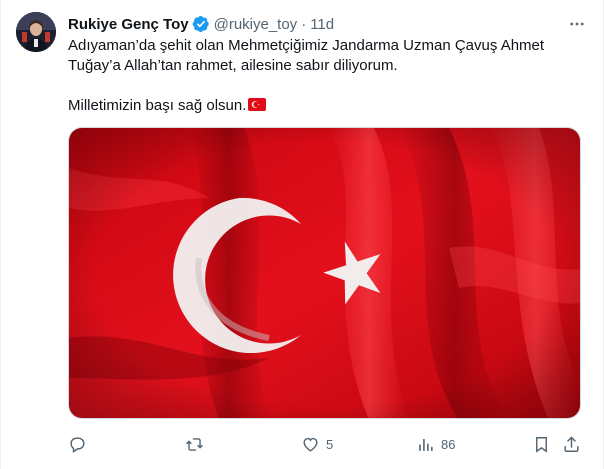  What do you see at coordinates (448, 444) in the screenshot?
I see `views-count: 86` at bounding box center [448, 444].